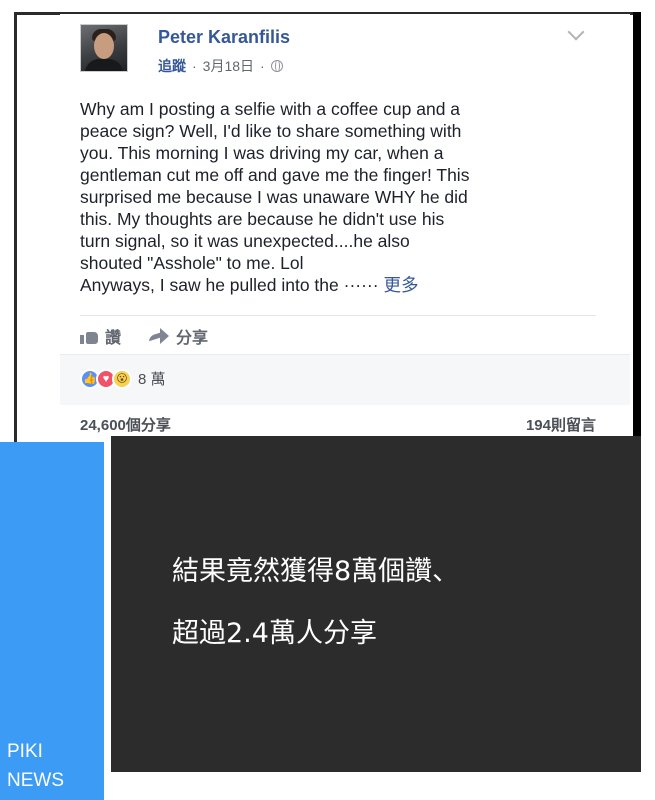 The image size is (655, 800). Describe the element at coordinates (89, 336) in the screenshot. I see `like-icon` at that location.